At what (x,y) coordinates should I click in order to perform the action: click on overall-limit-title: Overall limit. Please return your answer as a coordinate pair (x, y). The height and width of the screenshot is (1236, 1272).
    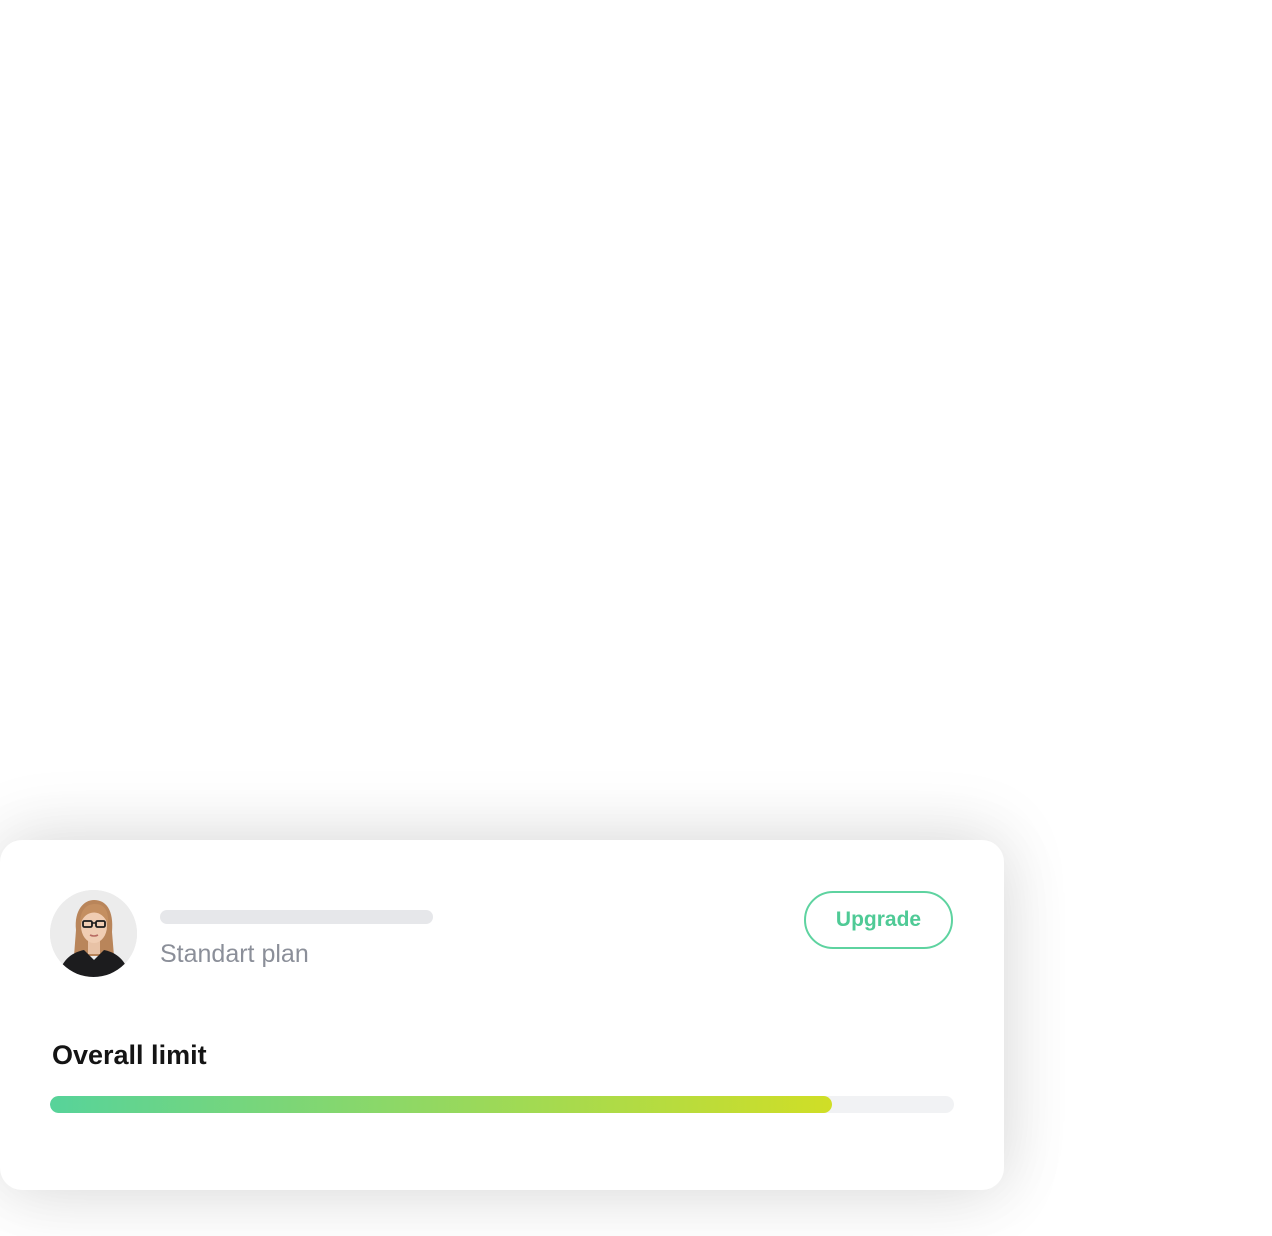
    Looking at the image, I should click on (129, 1055).